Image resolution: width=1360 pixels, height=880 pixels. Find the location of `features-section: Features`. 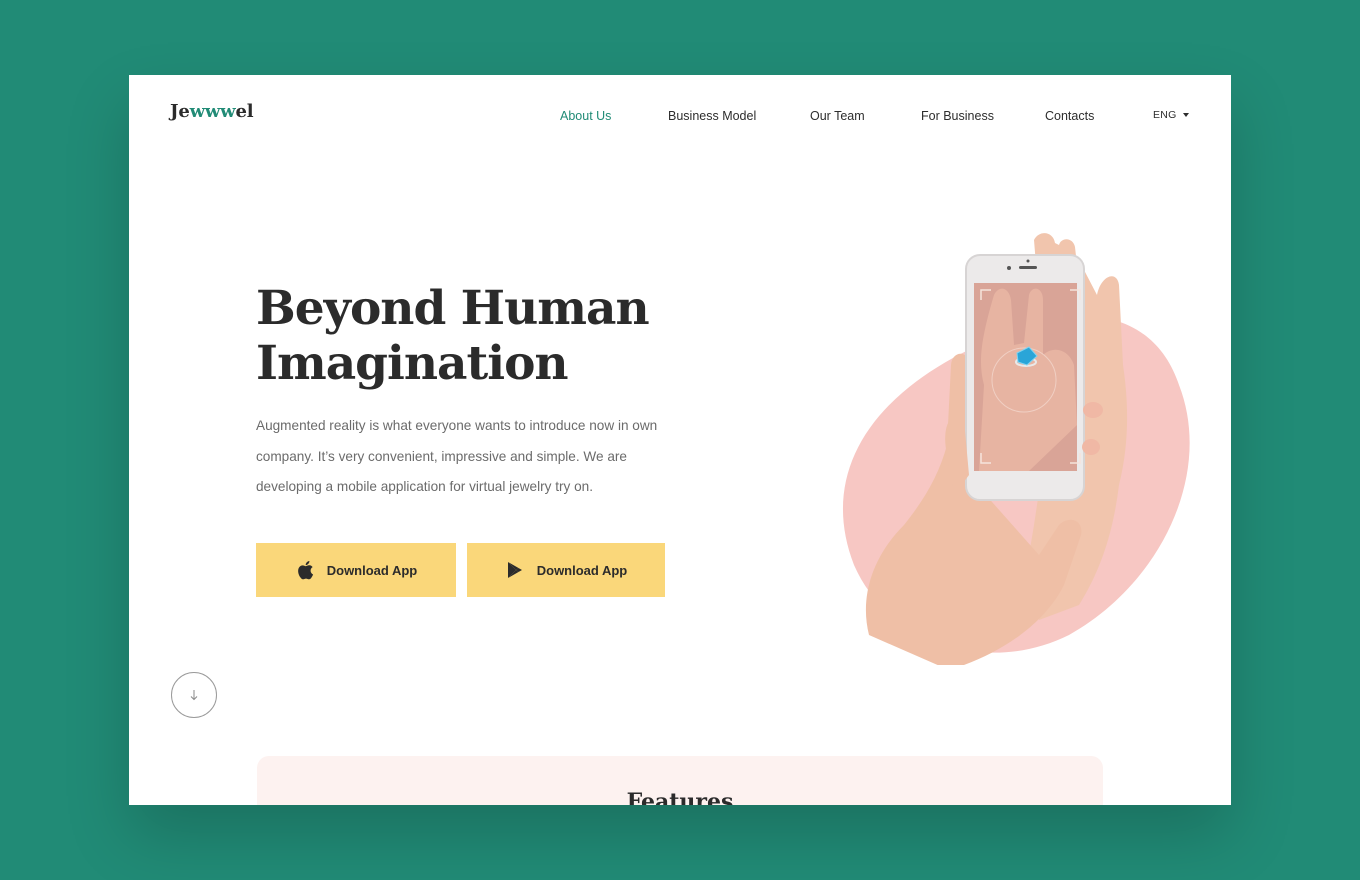

features-section: Features is located at coordinates (680, 780).